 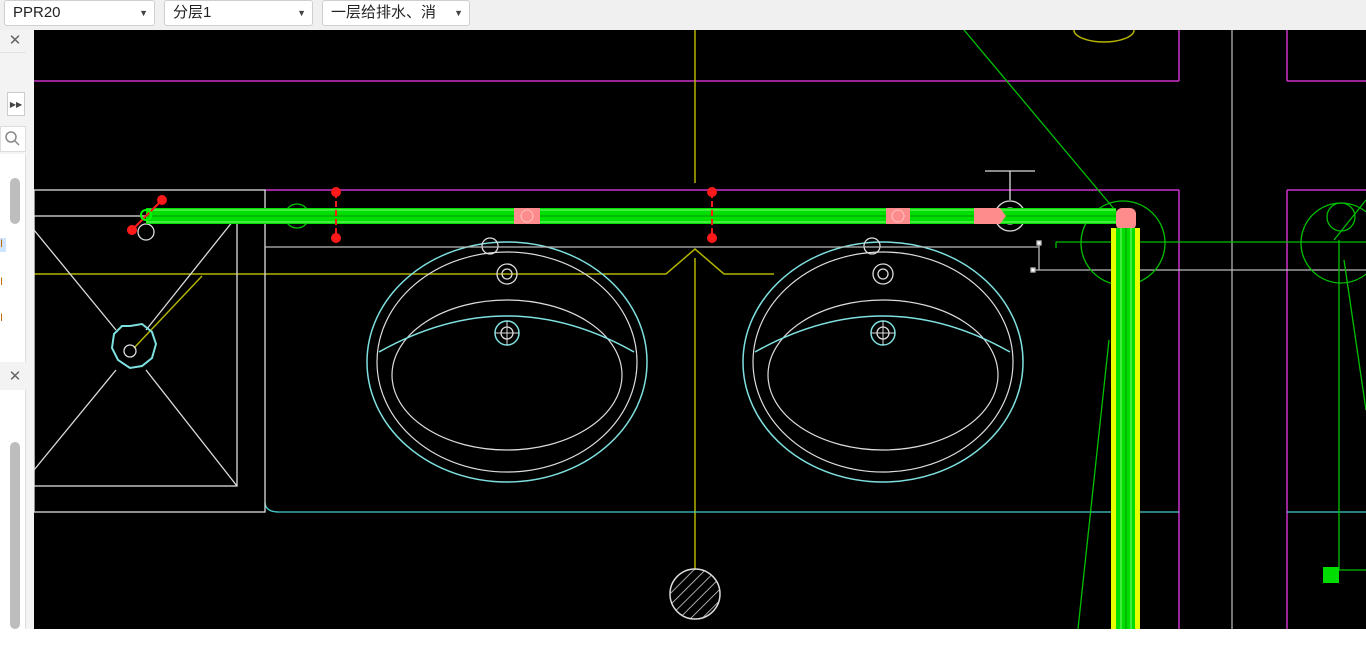 What do you see at coordinates (683, 15) in the screenshot?
I see `toolbar: PPR20 ▼ 分层1 ▼ 一层给排水、消 ▼` at bounding box center [683, 15].